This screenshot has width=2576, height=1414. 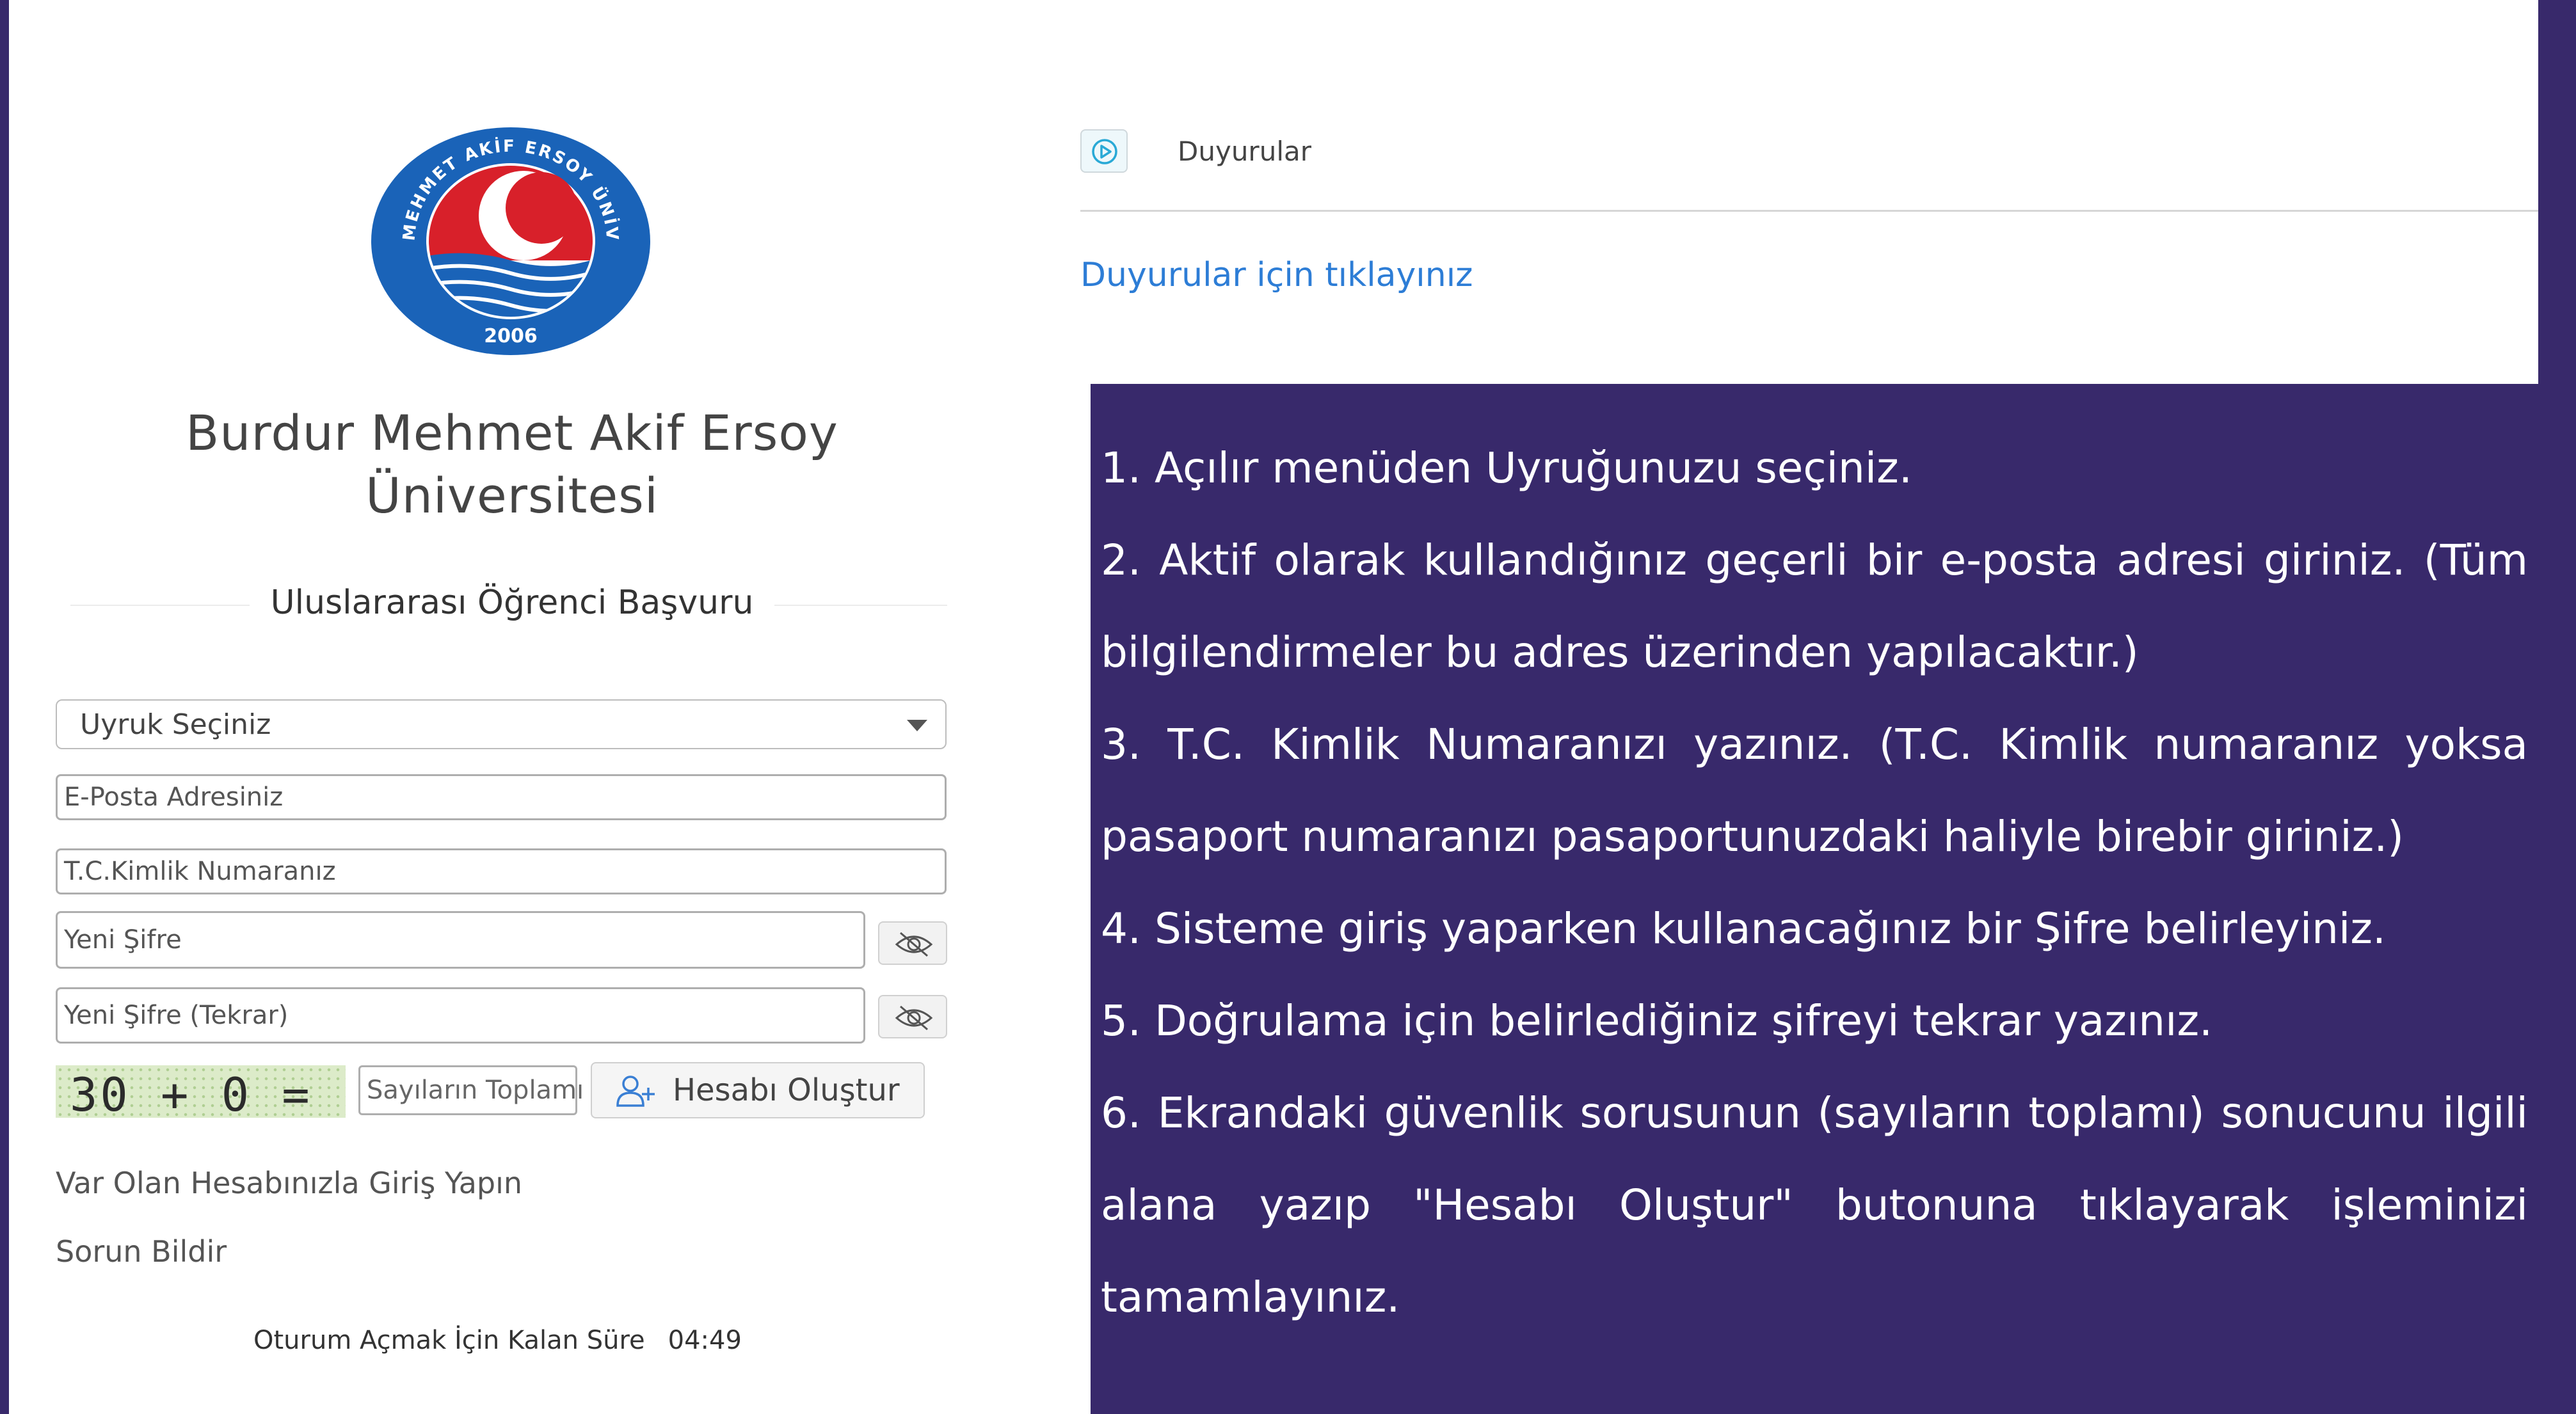 I want to click on right-frame-border, so click(x=2557, y=707).